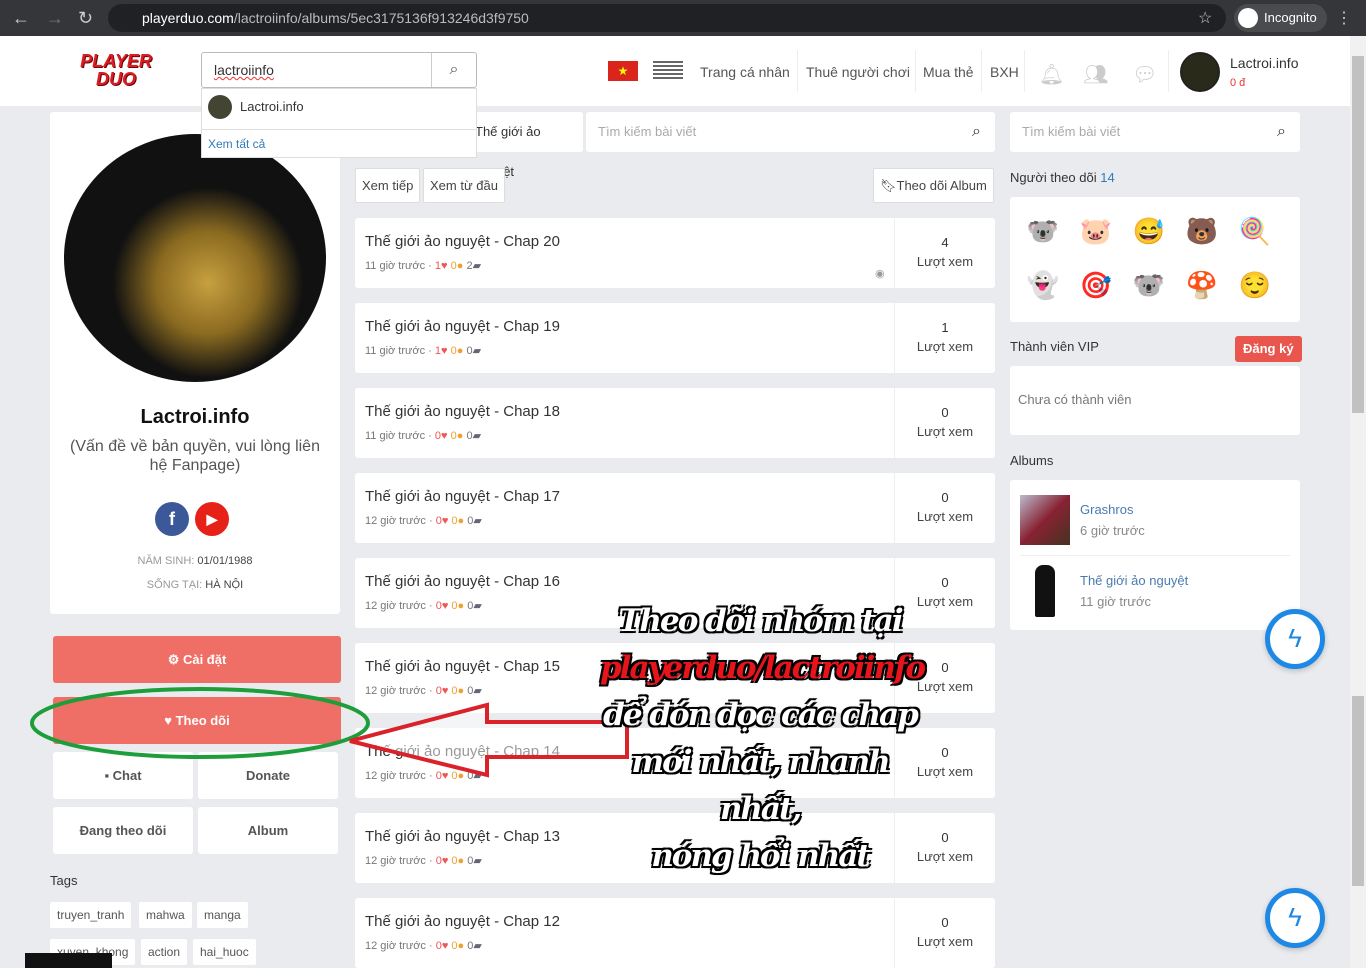 The height and width of the screenshot is (968, 1366). What do you see at coordinates (220, 107) in the screenshot?
I see `result-avatar` at bounding box center [220, 107].